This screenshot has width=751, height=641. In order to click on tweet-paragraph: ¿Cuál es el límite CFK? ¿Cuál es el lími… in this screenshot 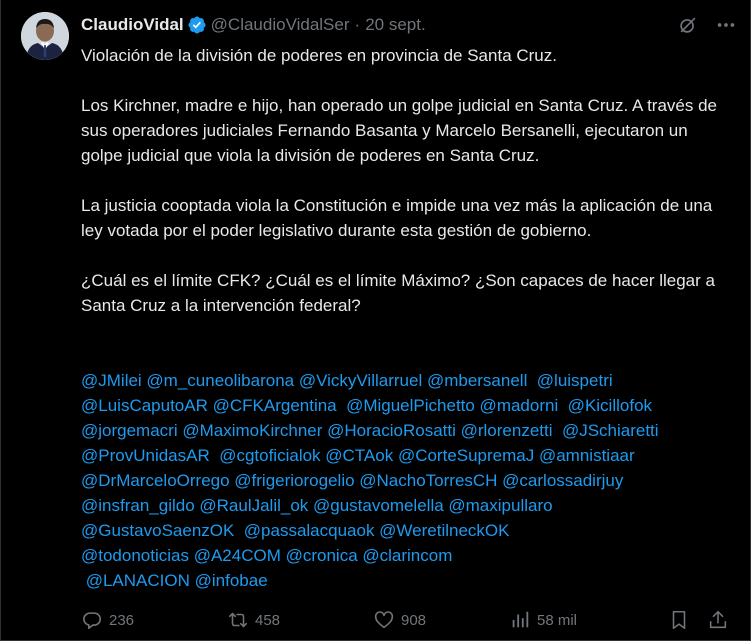, I will do `click(398, 293)`.